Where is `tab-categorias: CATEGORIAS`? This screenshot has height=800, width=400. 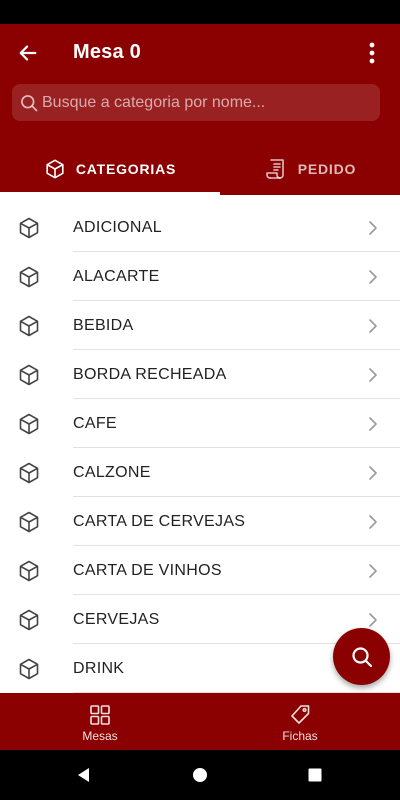
tab-categorias: CATEGORIAS is located at coordinates (110, 168).